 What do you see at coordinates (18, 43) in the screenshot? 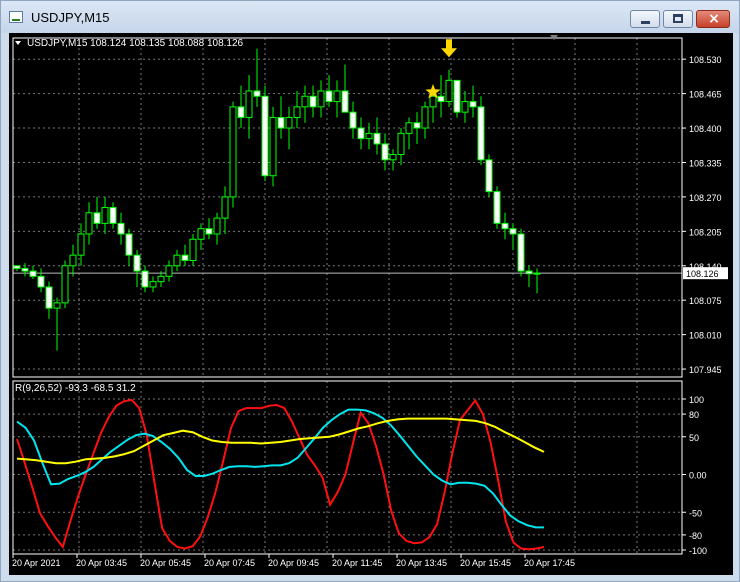
I see `chart-menu-triangle-icon` at bounding box center [18, 43].